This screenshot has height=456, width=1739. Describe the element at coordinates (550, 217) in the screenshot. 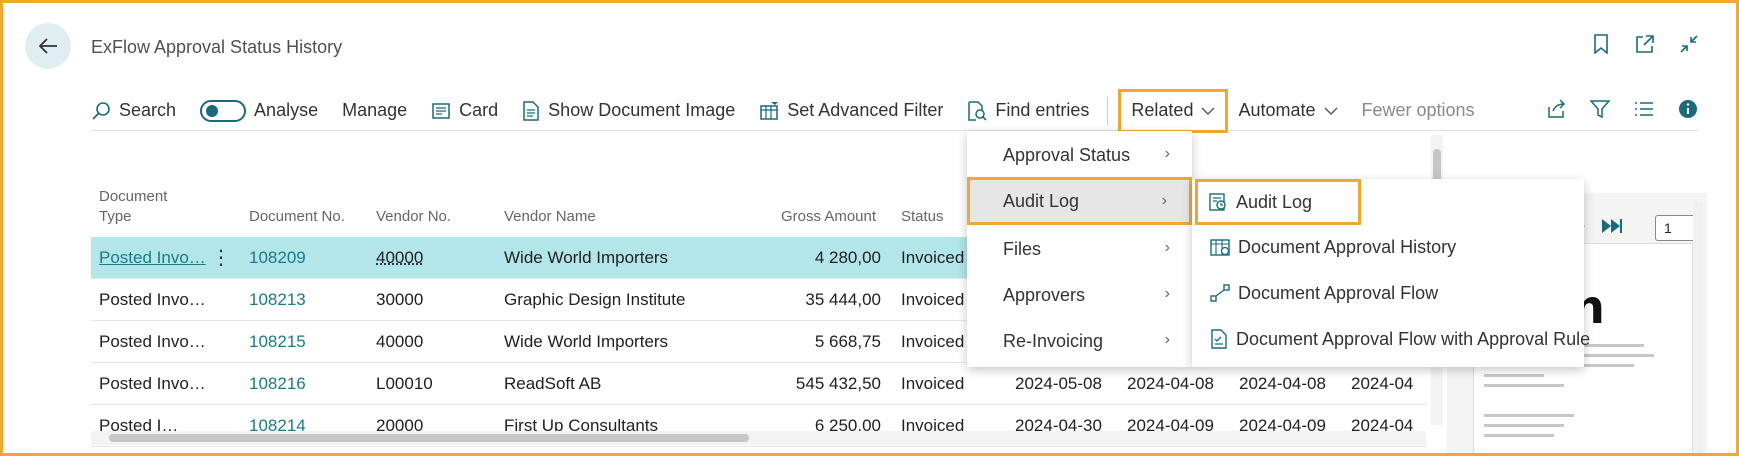

I see `column-header-vendor-name: Vendor Name` at that location.